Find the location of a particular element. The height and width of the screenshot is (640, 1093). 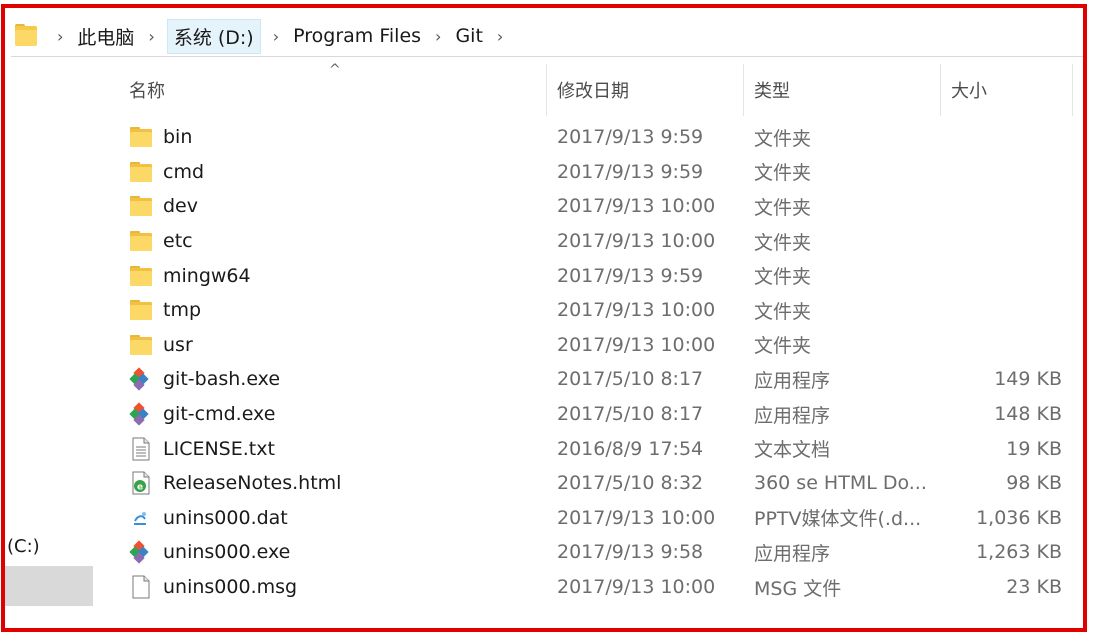

file-row: mingw64 2017/9/13 9:59 文件夹 is located at coordinates (590, 275).